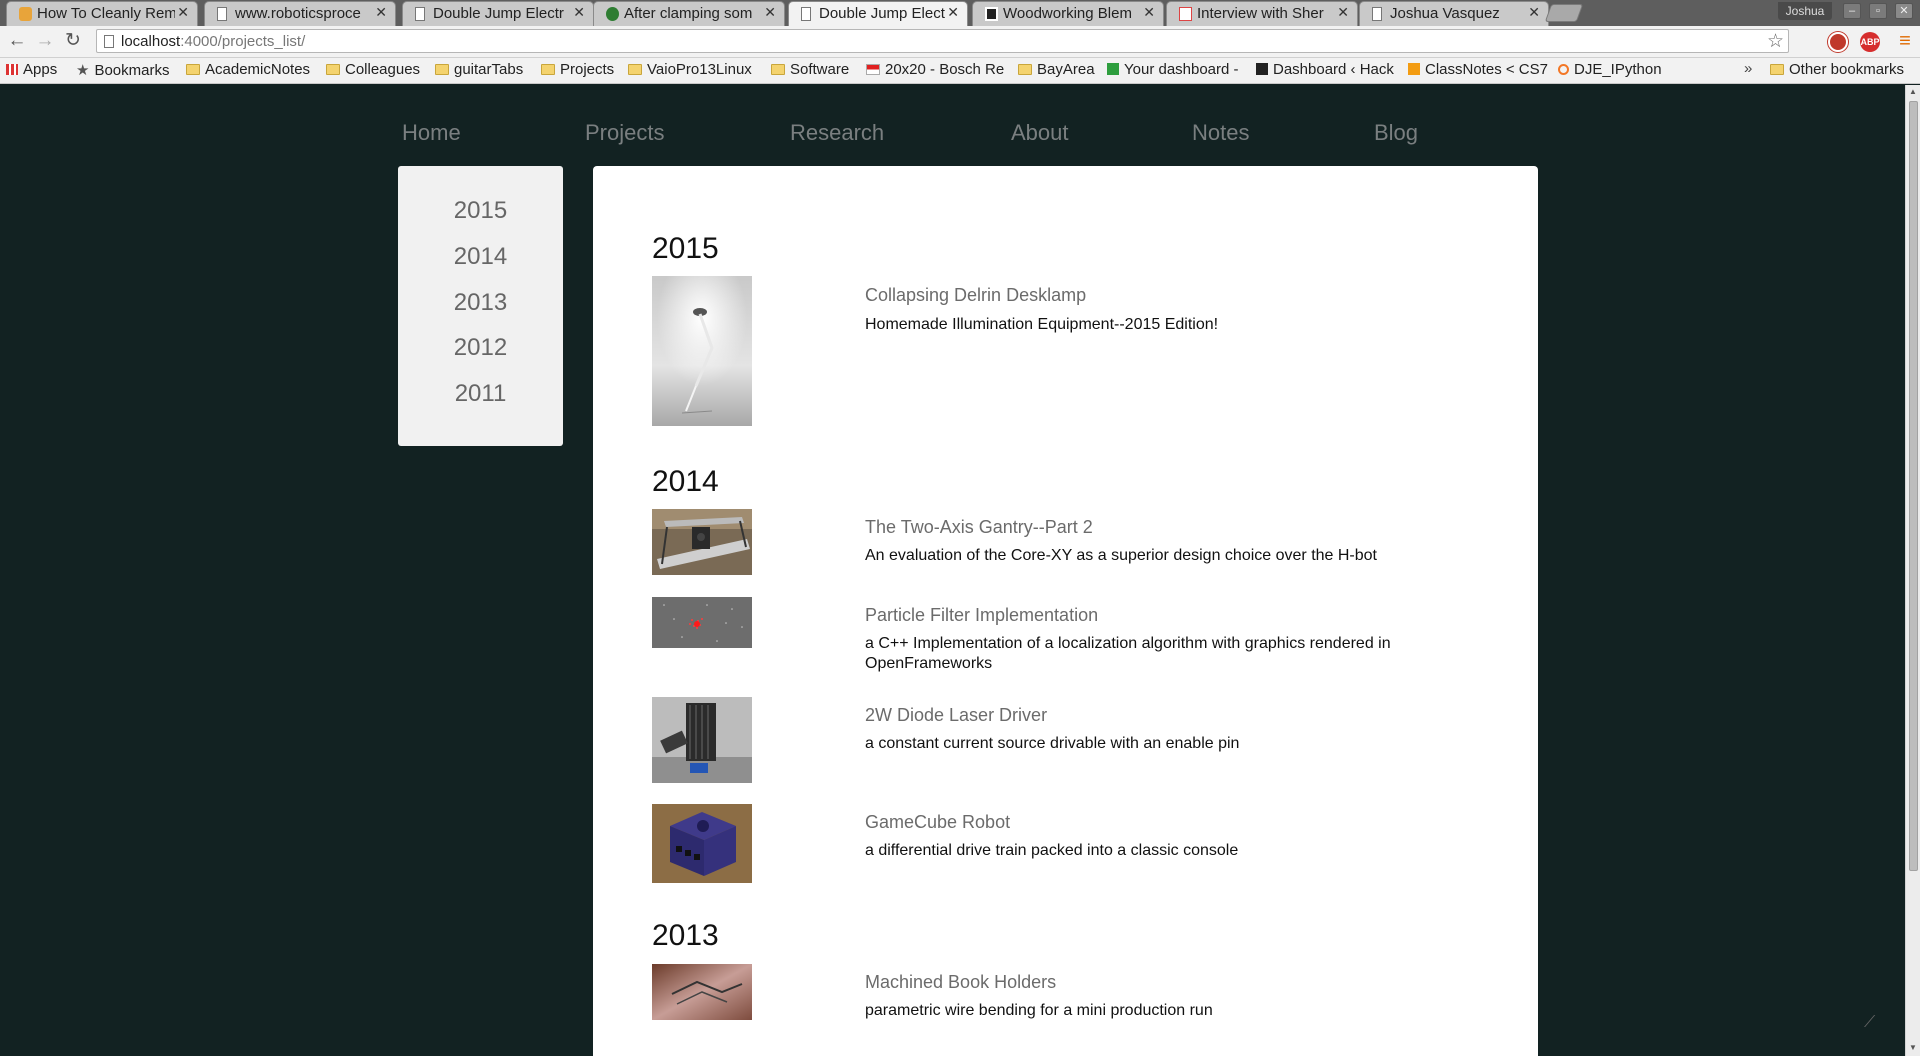 The image size is (1920, 1056). Describe the element at coordinates (699, 69) in the screenshot. I see `bookmark-label: VaioPro13Linux` at that location.